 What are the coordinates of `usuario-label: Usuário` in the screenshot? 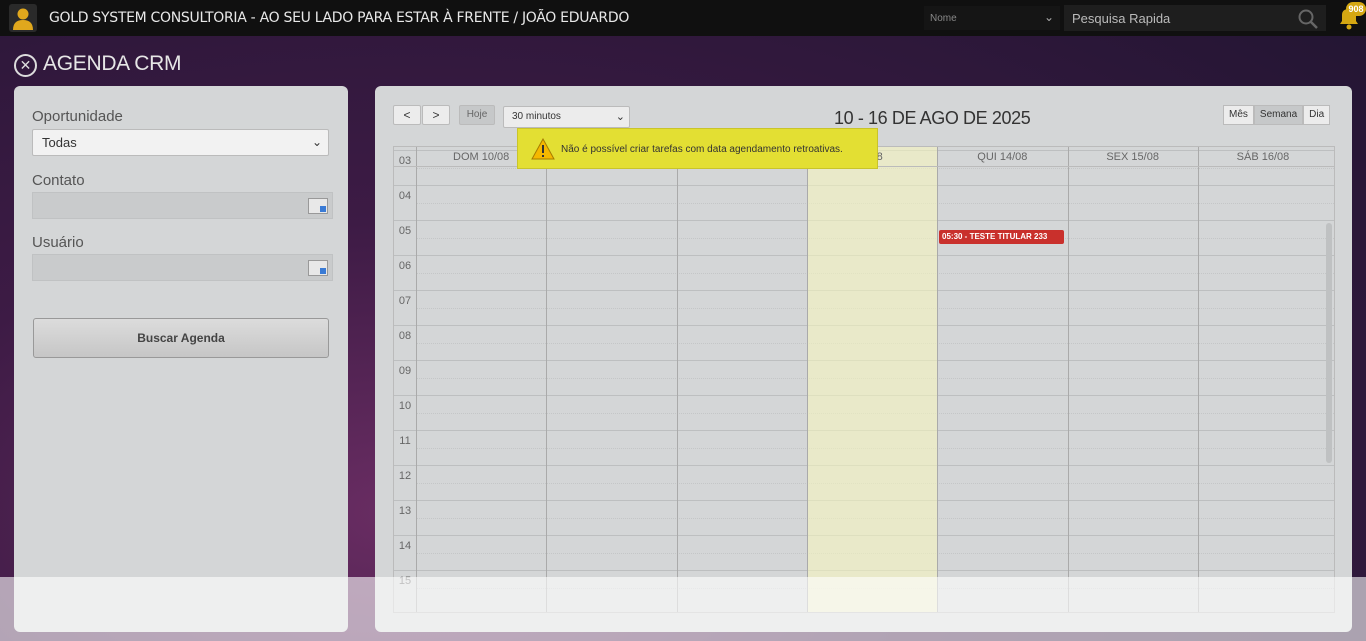 It's located at (58, 242).